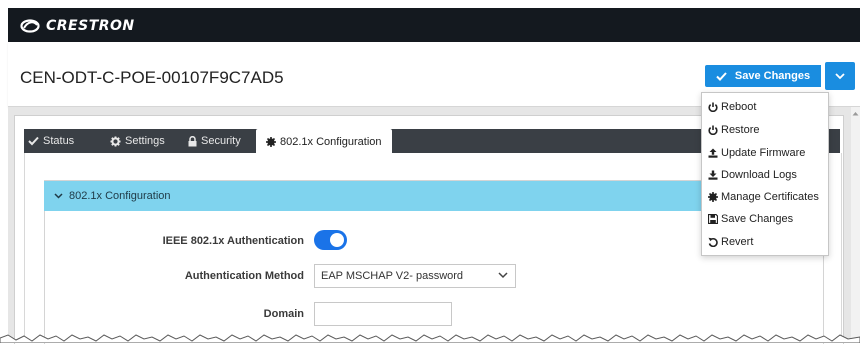 Image resolution: width=860 pixels, height=344 pixels. I want to click on undo-icon, so click(713, 242).